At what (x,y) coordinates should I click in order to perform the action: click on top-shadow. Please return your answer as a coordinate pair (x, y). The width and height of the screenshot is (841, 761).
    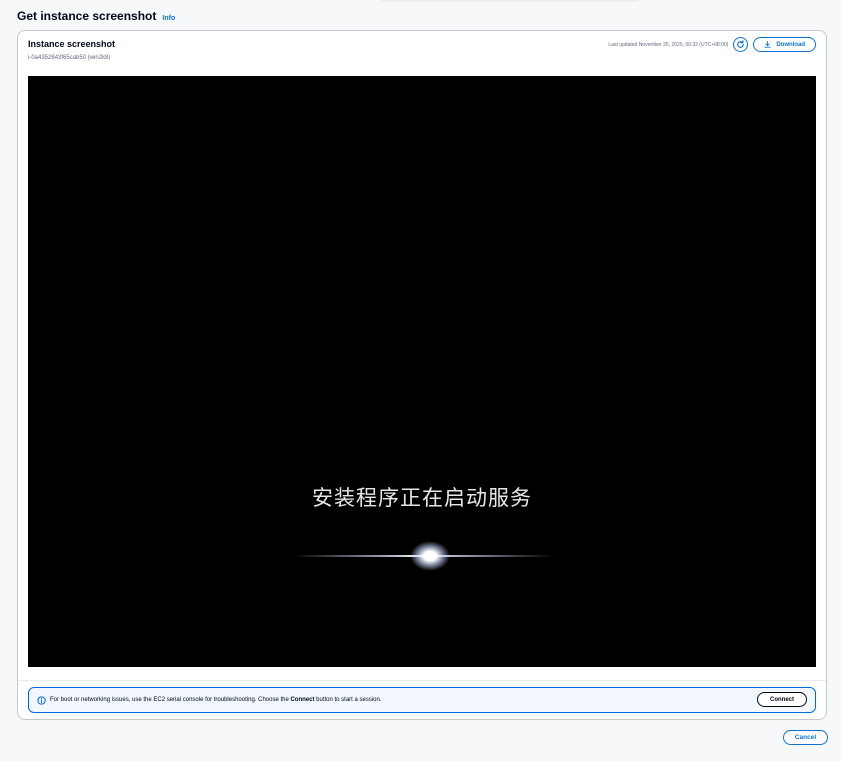
    Looking at the image, I should click on (510, 1).